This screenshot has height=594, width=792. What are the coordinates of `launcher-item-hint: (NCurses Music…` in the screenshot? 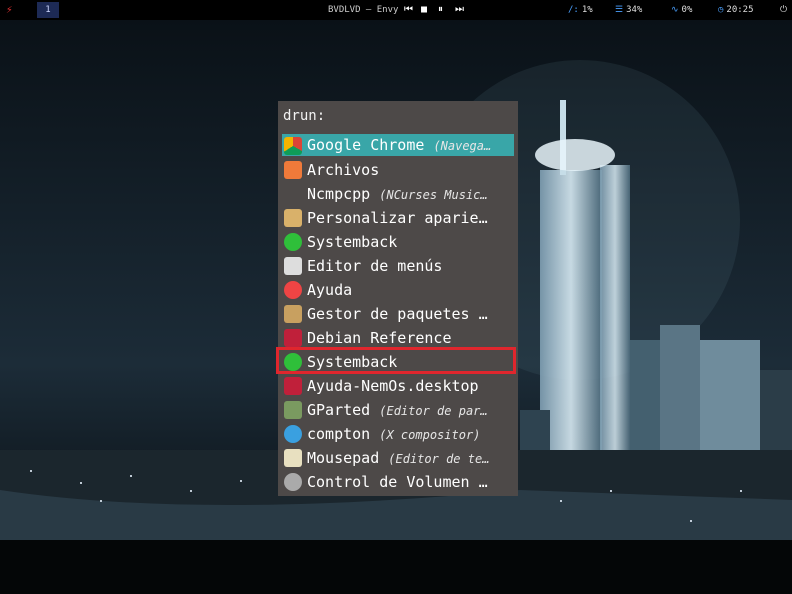 It's located at (433, 195).